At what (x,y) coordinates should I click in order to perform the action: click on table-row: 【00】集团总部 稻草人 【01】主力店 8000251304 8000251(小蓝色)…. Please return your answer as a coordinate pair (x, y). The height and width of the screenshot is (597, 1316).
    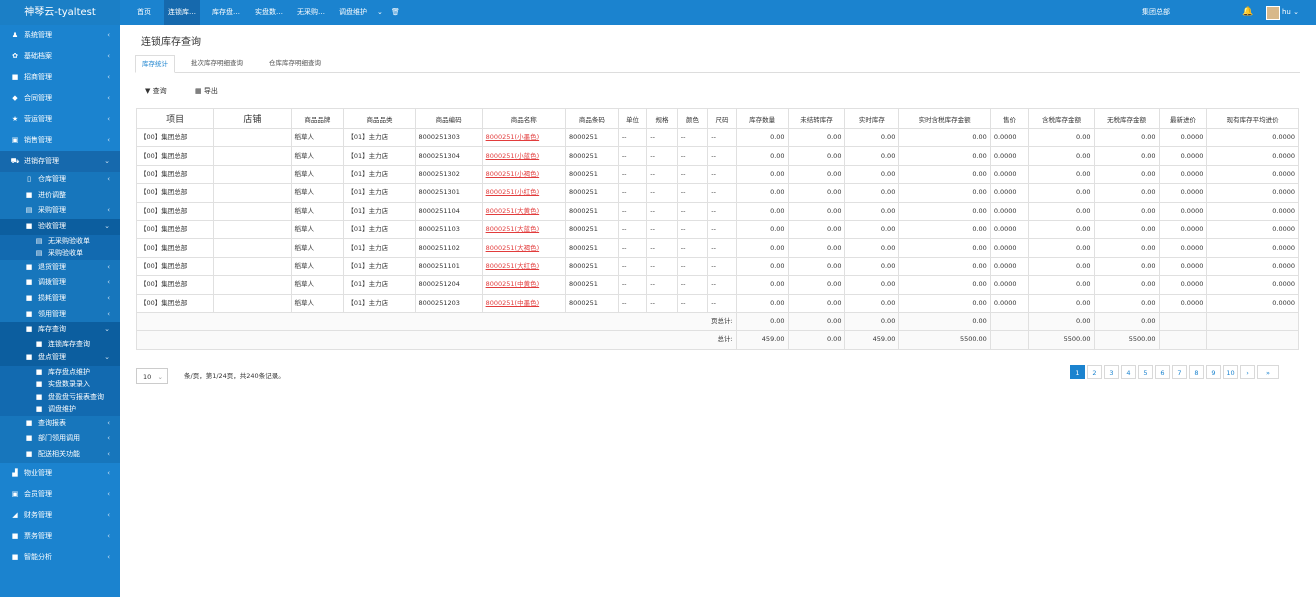
    Looking at the image, I should click on (717, 156).